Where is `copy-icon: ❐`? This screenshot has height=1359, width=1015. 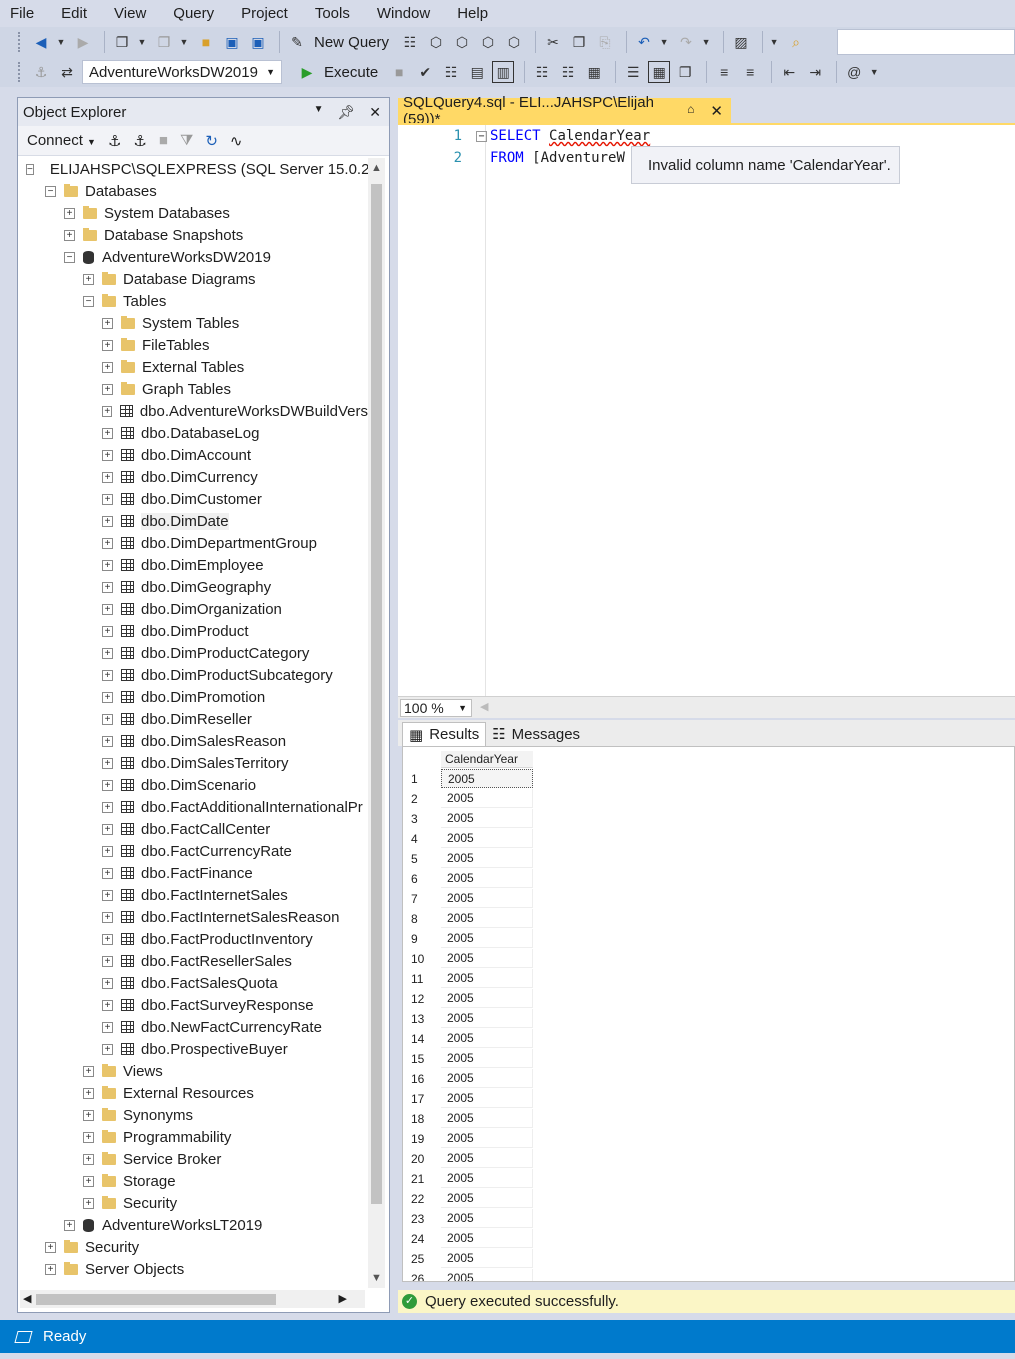
copy-icon: ❐ is located at coordinates (579, 42).